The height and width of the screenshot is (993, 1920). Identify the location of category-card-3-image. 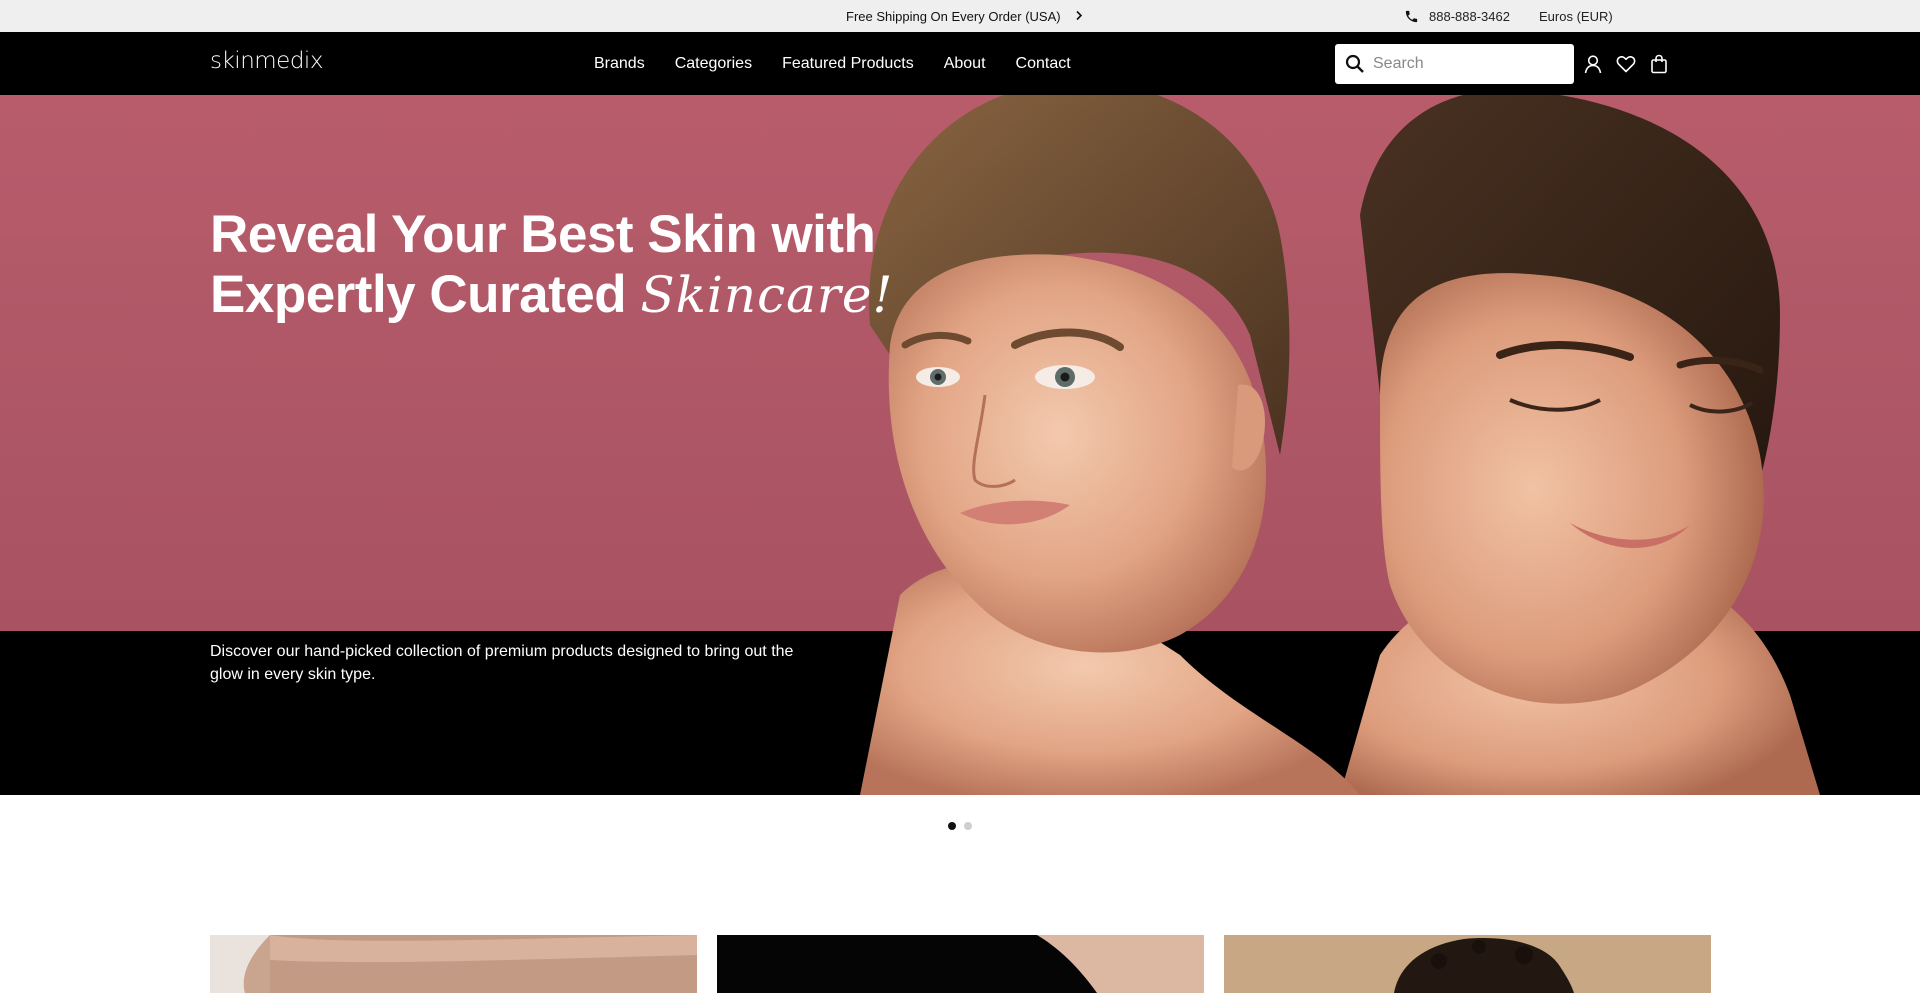
(1467, 964).